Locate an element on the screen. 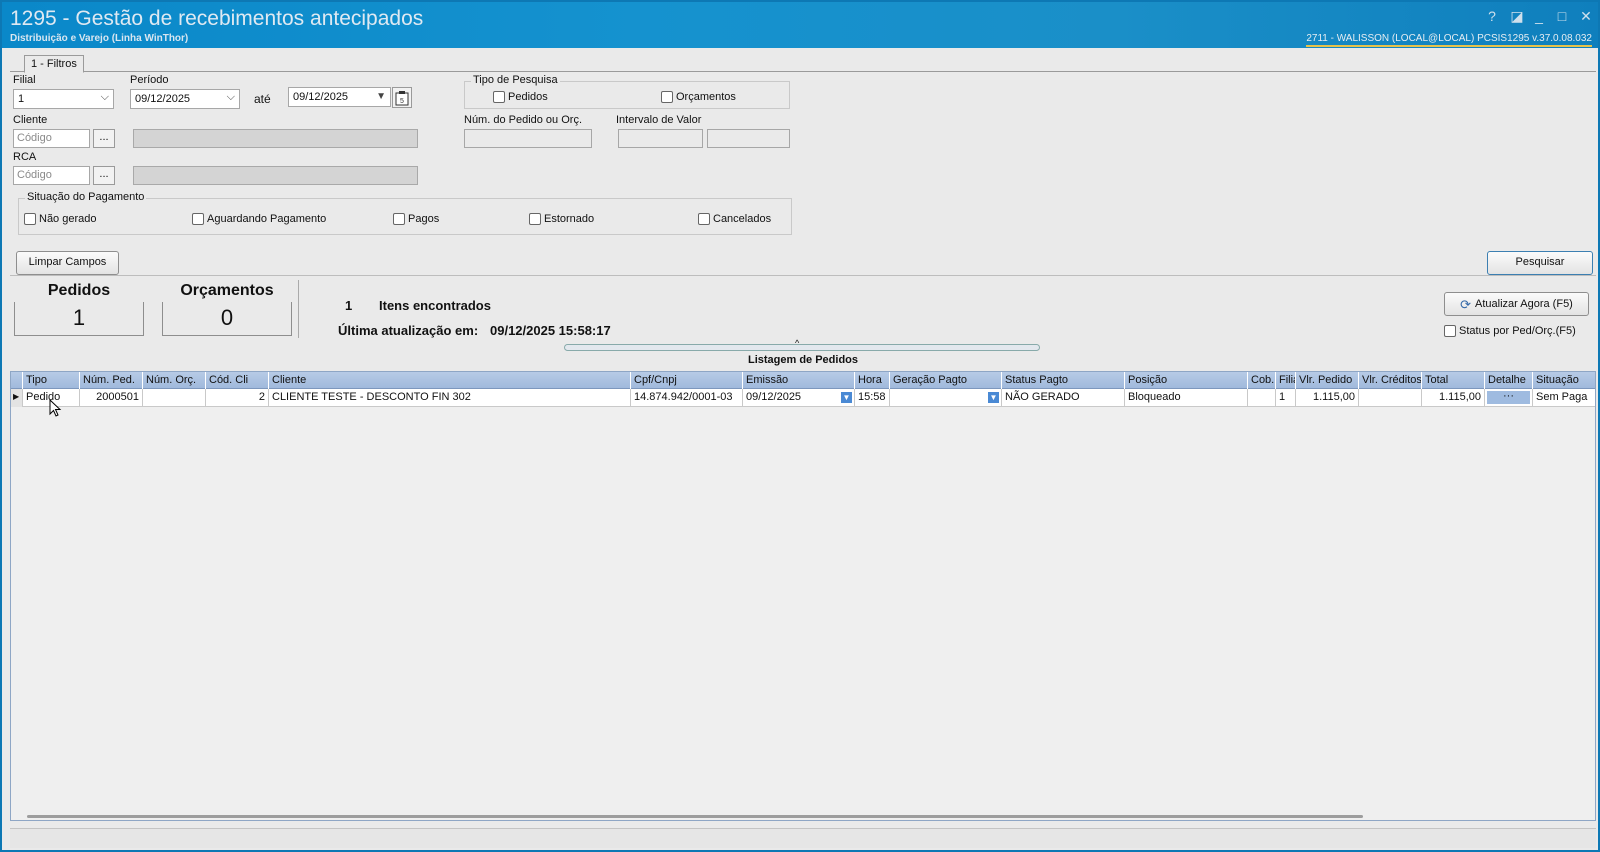 This screenshot has height=852, width=1600. cell-status-pagto: NÃO GERADO is located at coordinates (1063, 398).